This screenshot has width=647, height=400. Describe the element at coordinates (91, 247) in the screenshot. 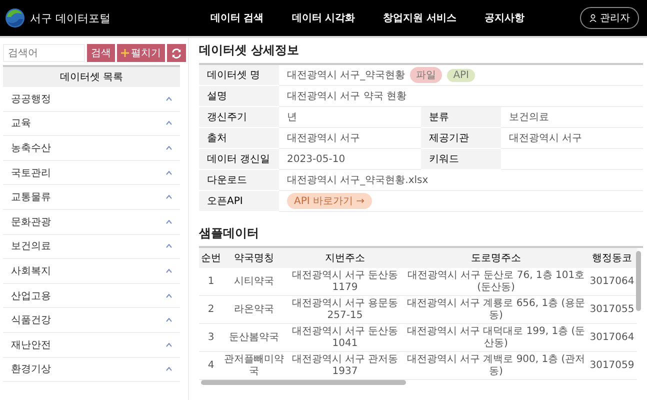

I see `category-item: 보건의료` at that location.